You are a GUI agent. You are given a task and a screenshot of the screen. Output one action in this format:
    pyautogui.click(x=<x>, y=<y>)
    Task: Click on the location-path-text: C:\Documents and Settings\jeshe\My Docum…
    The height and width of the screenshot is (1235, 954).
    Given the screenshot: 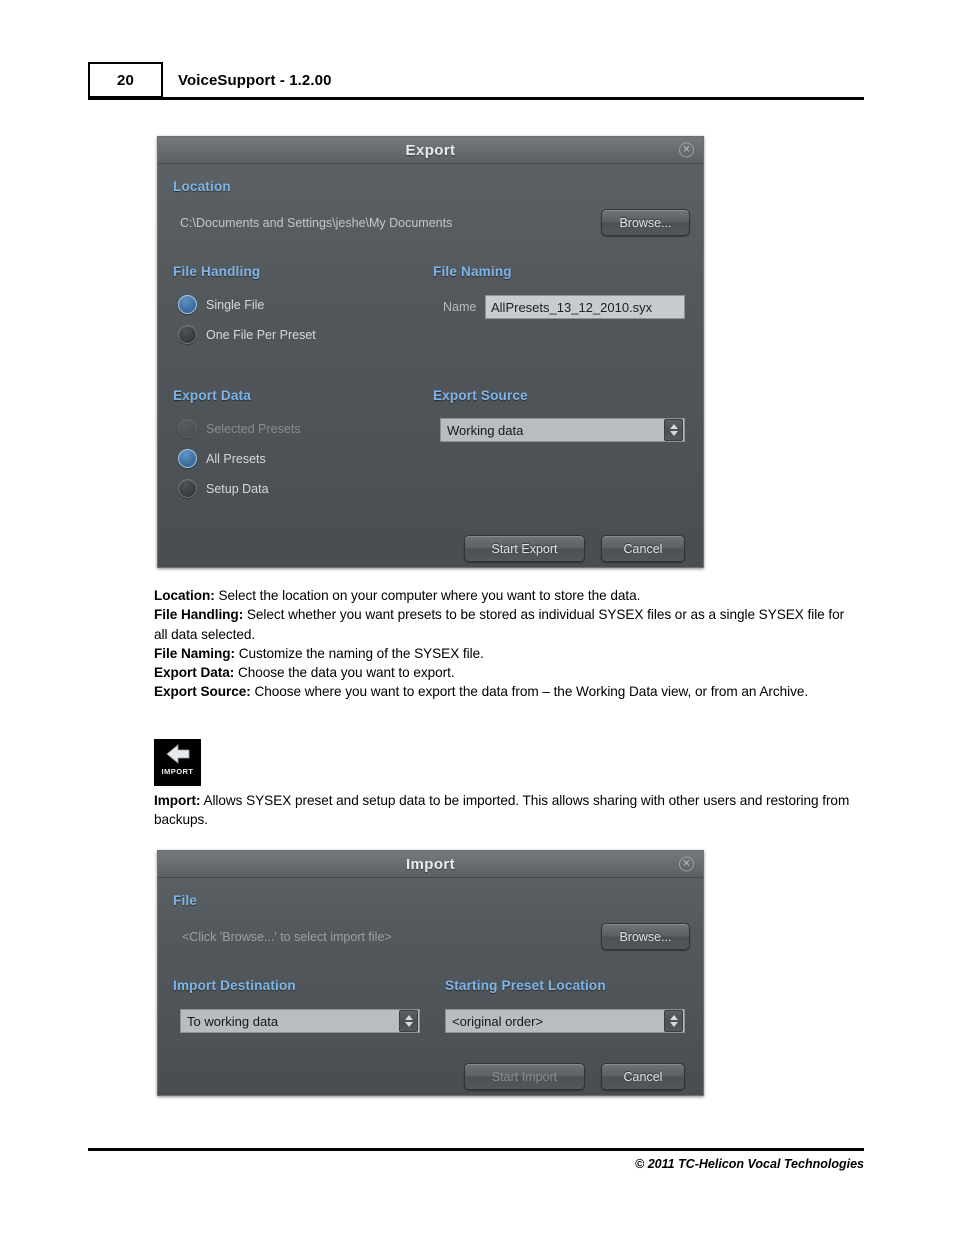 What is the action you would take?
    pyautogui.click(x=316, y=223)
    